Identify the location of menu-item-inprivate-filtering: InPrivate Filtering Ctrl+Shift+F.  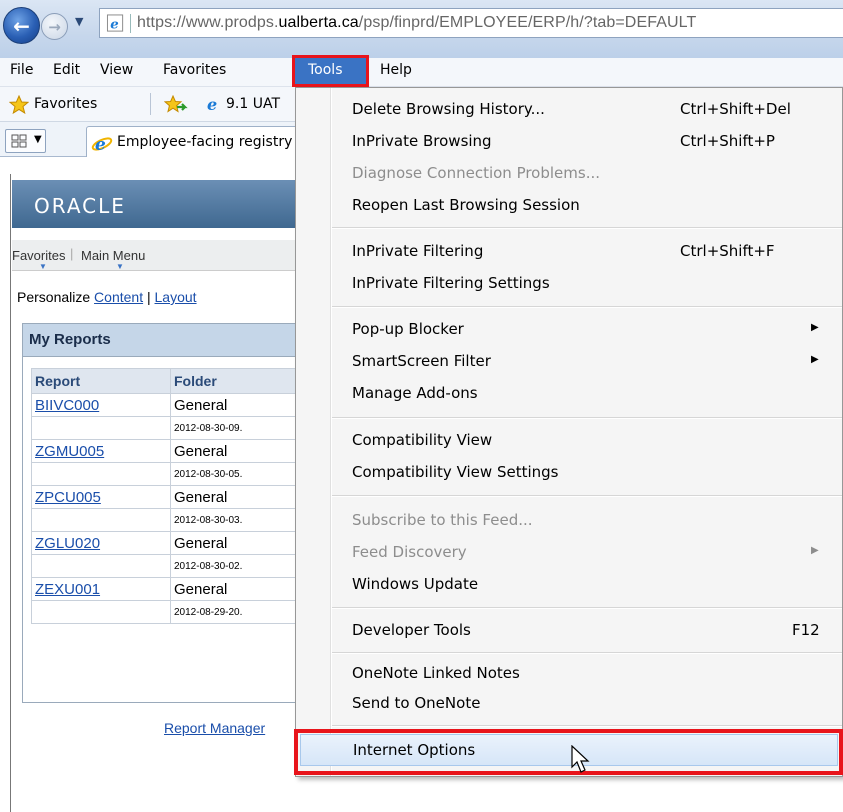
(569, 251).